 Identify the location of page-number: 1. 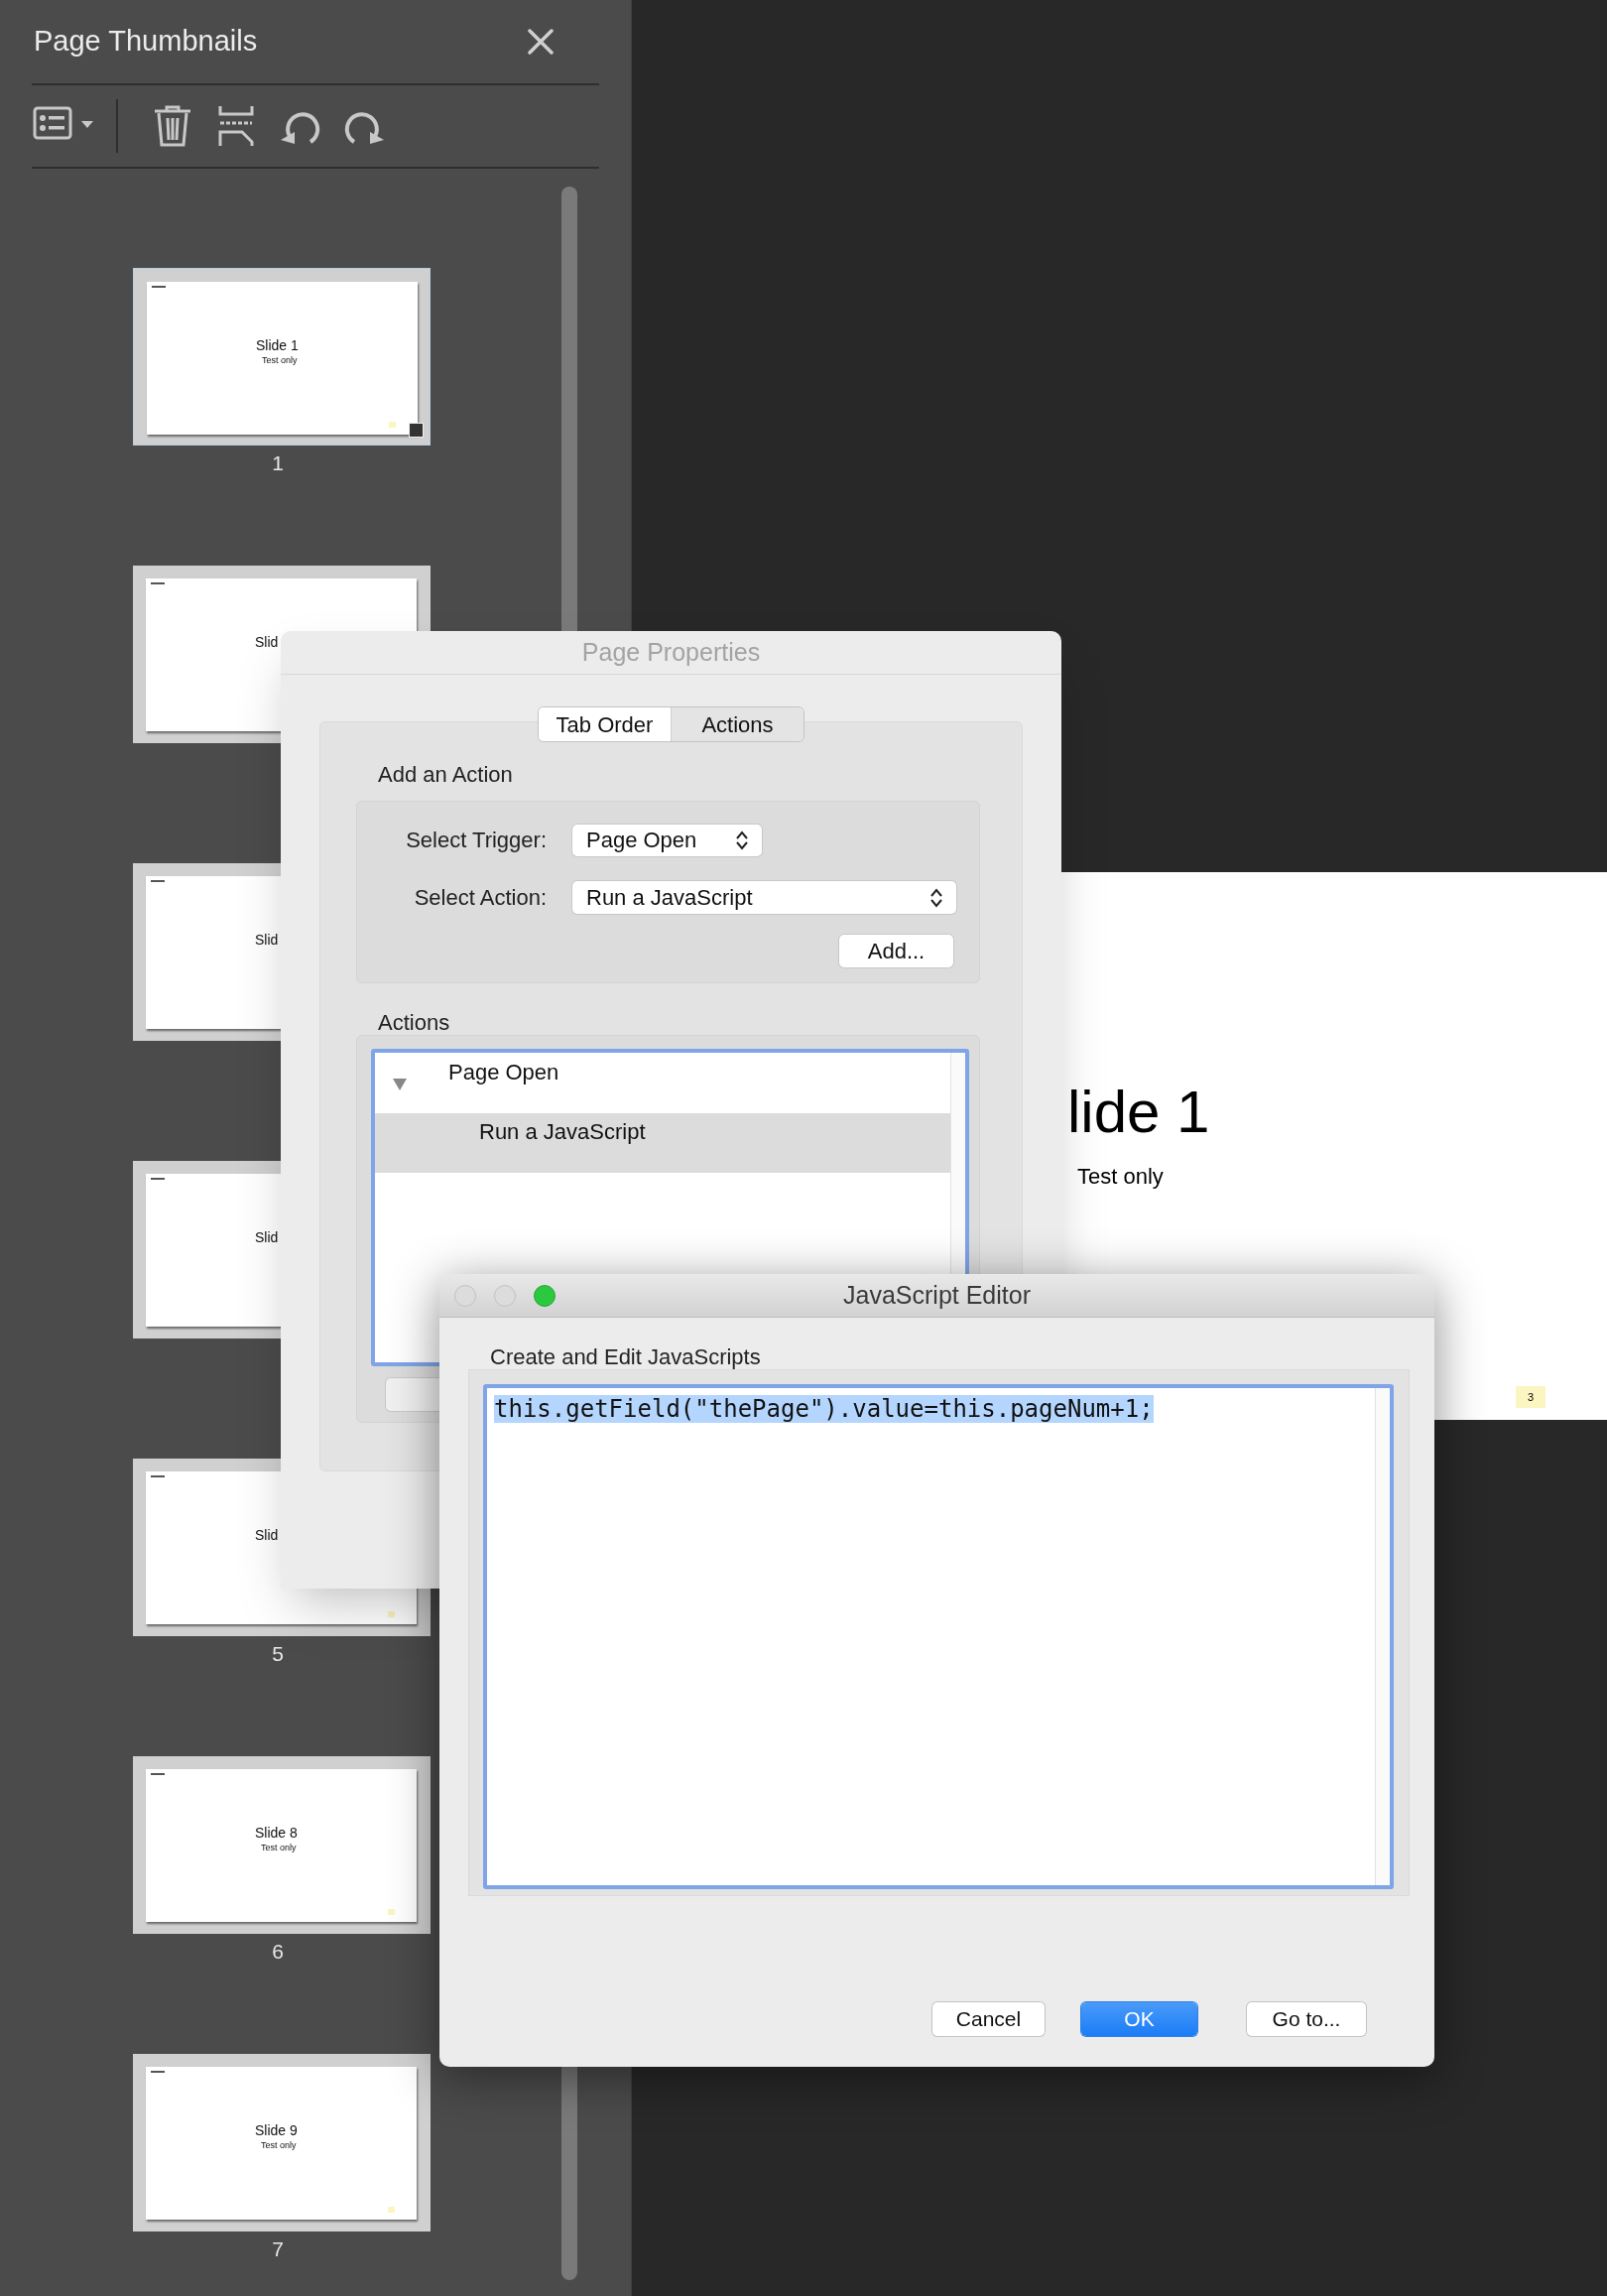
(278, 463).